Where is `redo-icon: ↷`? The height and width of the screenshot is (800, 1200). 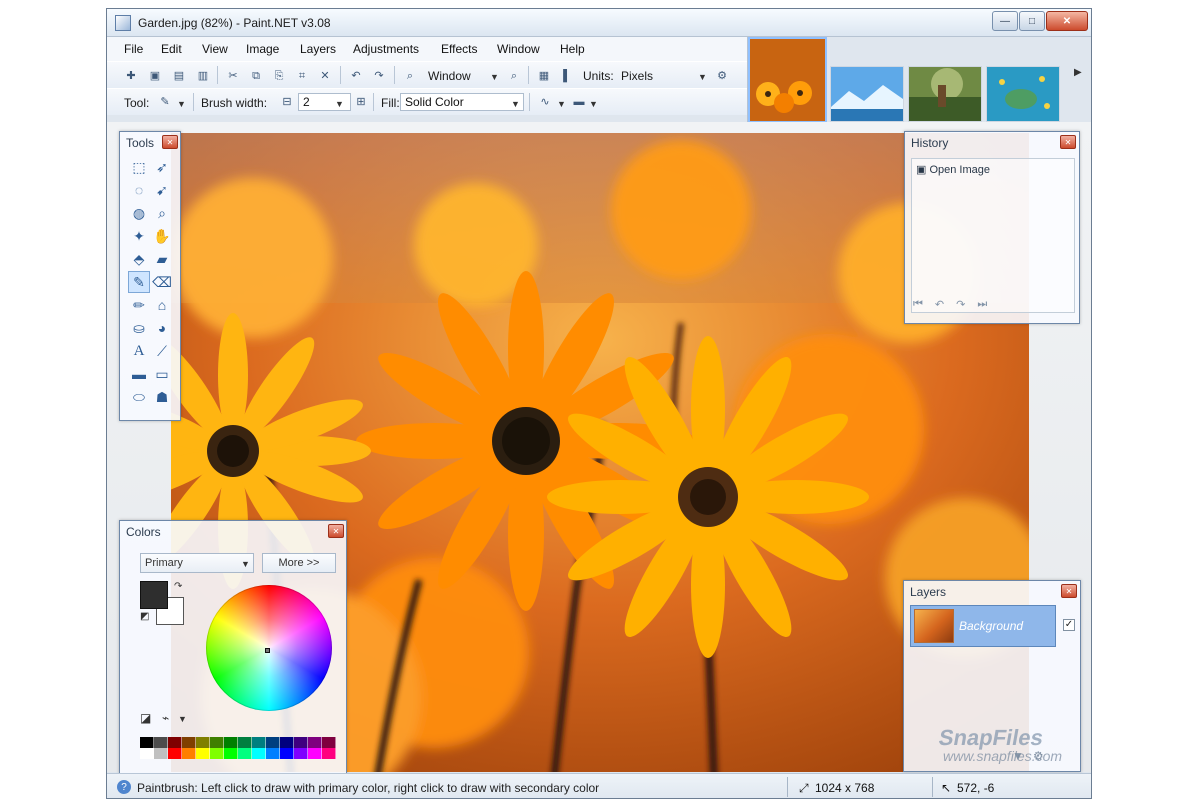 redo-icon: ↷ is located at coordinates (379, 76).